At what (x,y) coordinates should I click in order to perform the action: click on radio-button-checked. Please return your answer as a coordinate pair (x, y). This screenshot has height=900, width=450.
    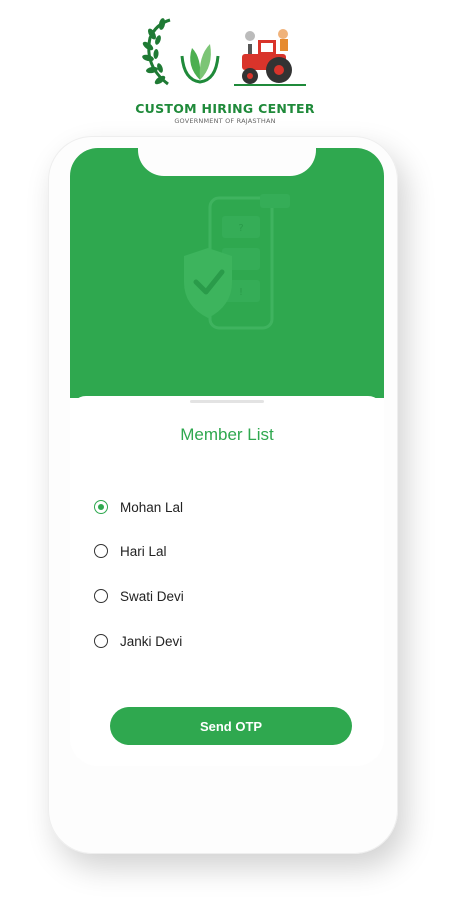
    Looking at the image, I should click on (101, 507).